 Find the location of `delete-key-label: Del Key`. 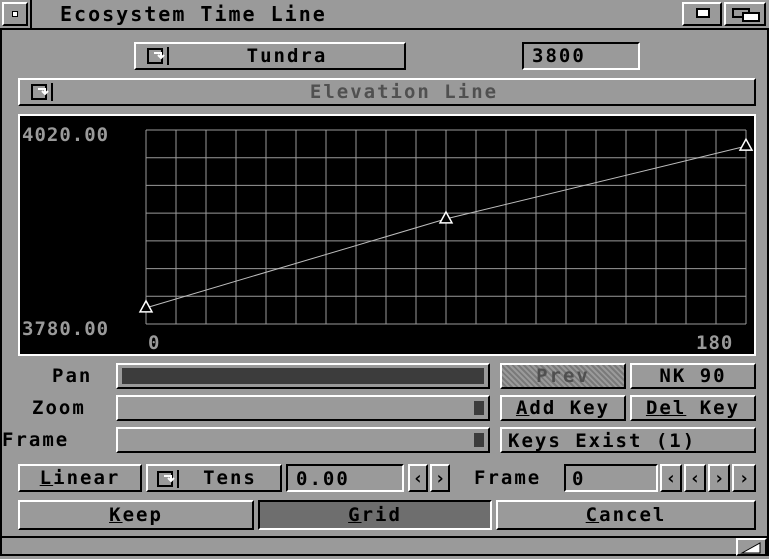

delete-key-label: Del Key is located at coordinates (693, 408).